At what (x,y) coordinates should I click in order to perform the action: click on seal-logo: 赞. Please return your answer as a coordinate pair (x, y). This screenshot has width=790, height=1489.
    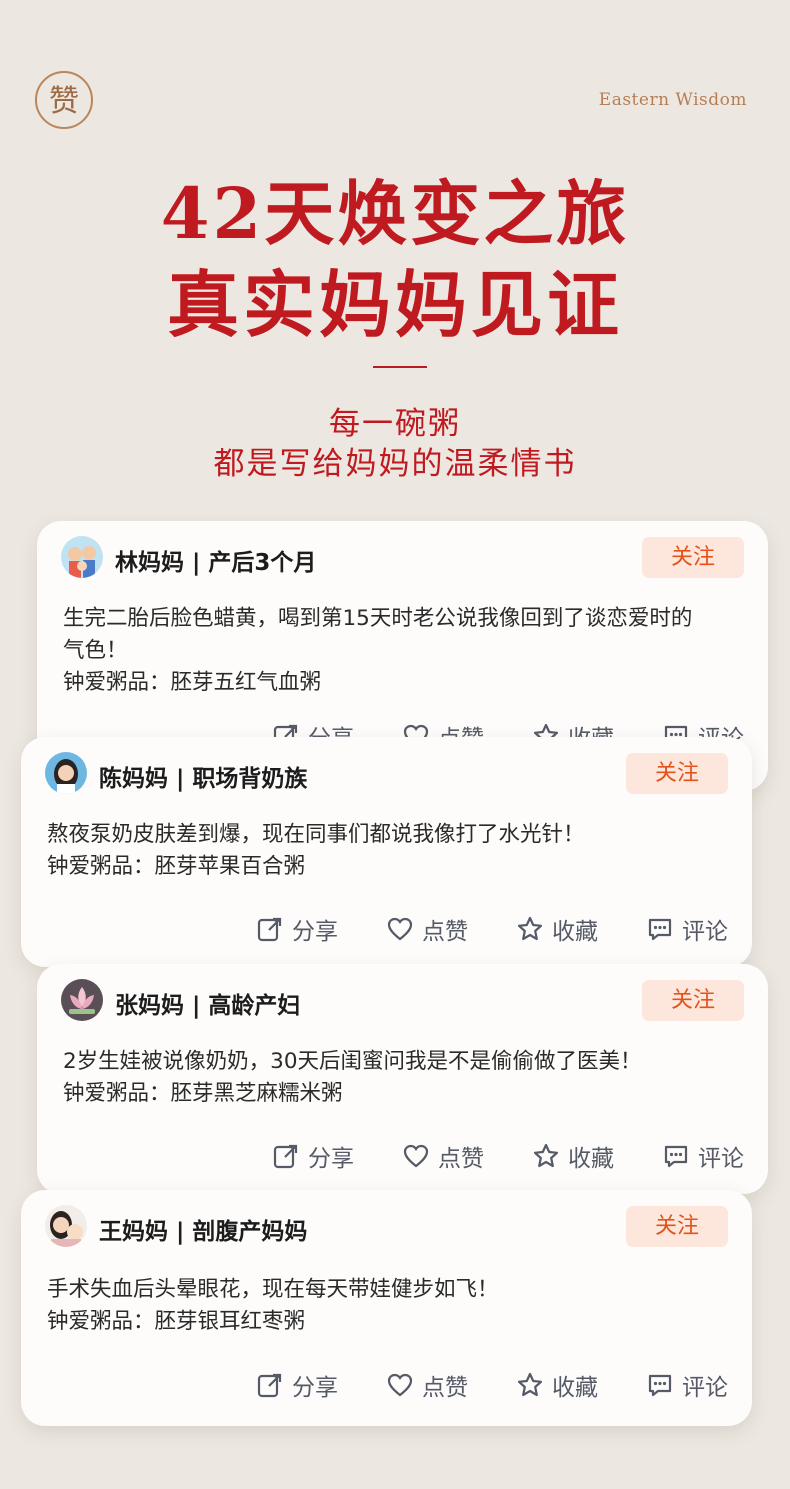
    Looking at the image, I should click on (64, 100).